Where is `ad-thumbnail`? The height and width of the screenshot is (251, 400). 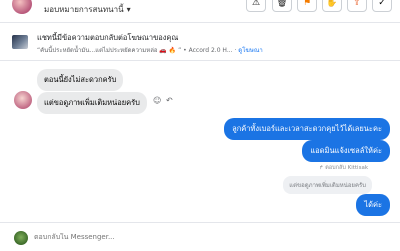
ad-thumbnail is located at coordinates (20, 42).